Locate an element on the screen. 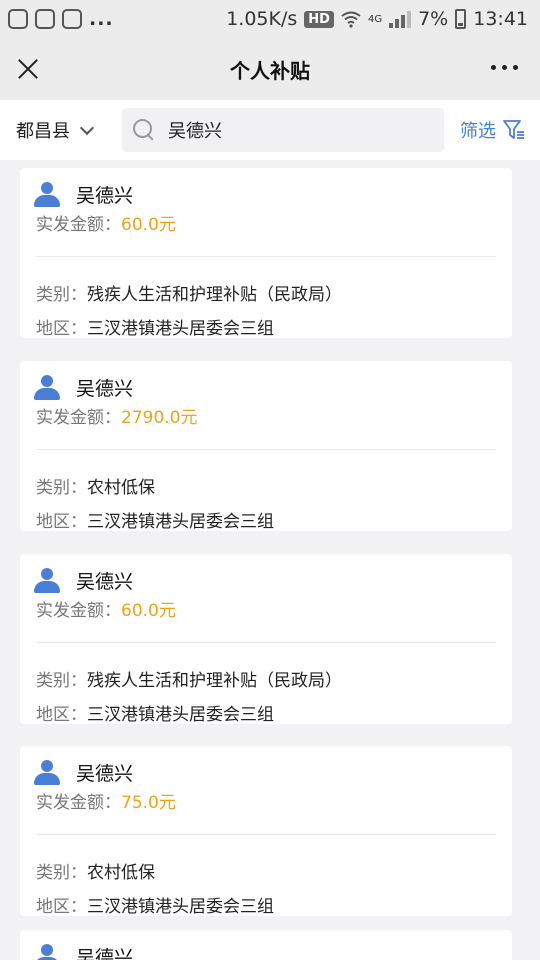 This screenshot has height=960, width=540. amount-value: 75.0元 is located at coordinates (148, 803).